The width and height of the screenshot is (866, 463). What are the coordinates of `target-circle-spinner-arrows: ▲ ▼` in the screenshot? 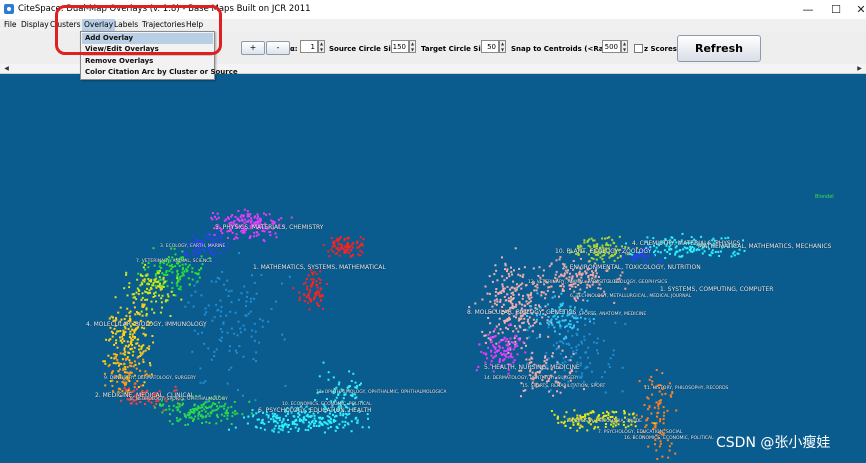 It's located at (502, 46).